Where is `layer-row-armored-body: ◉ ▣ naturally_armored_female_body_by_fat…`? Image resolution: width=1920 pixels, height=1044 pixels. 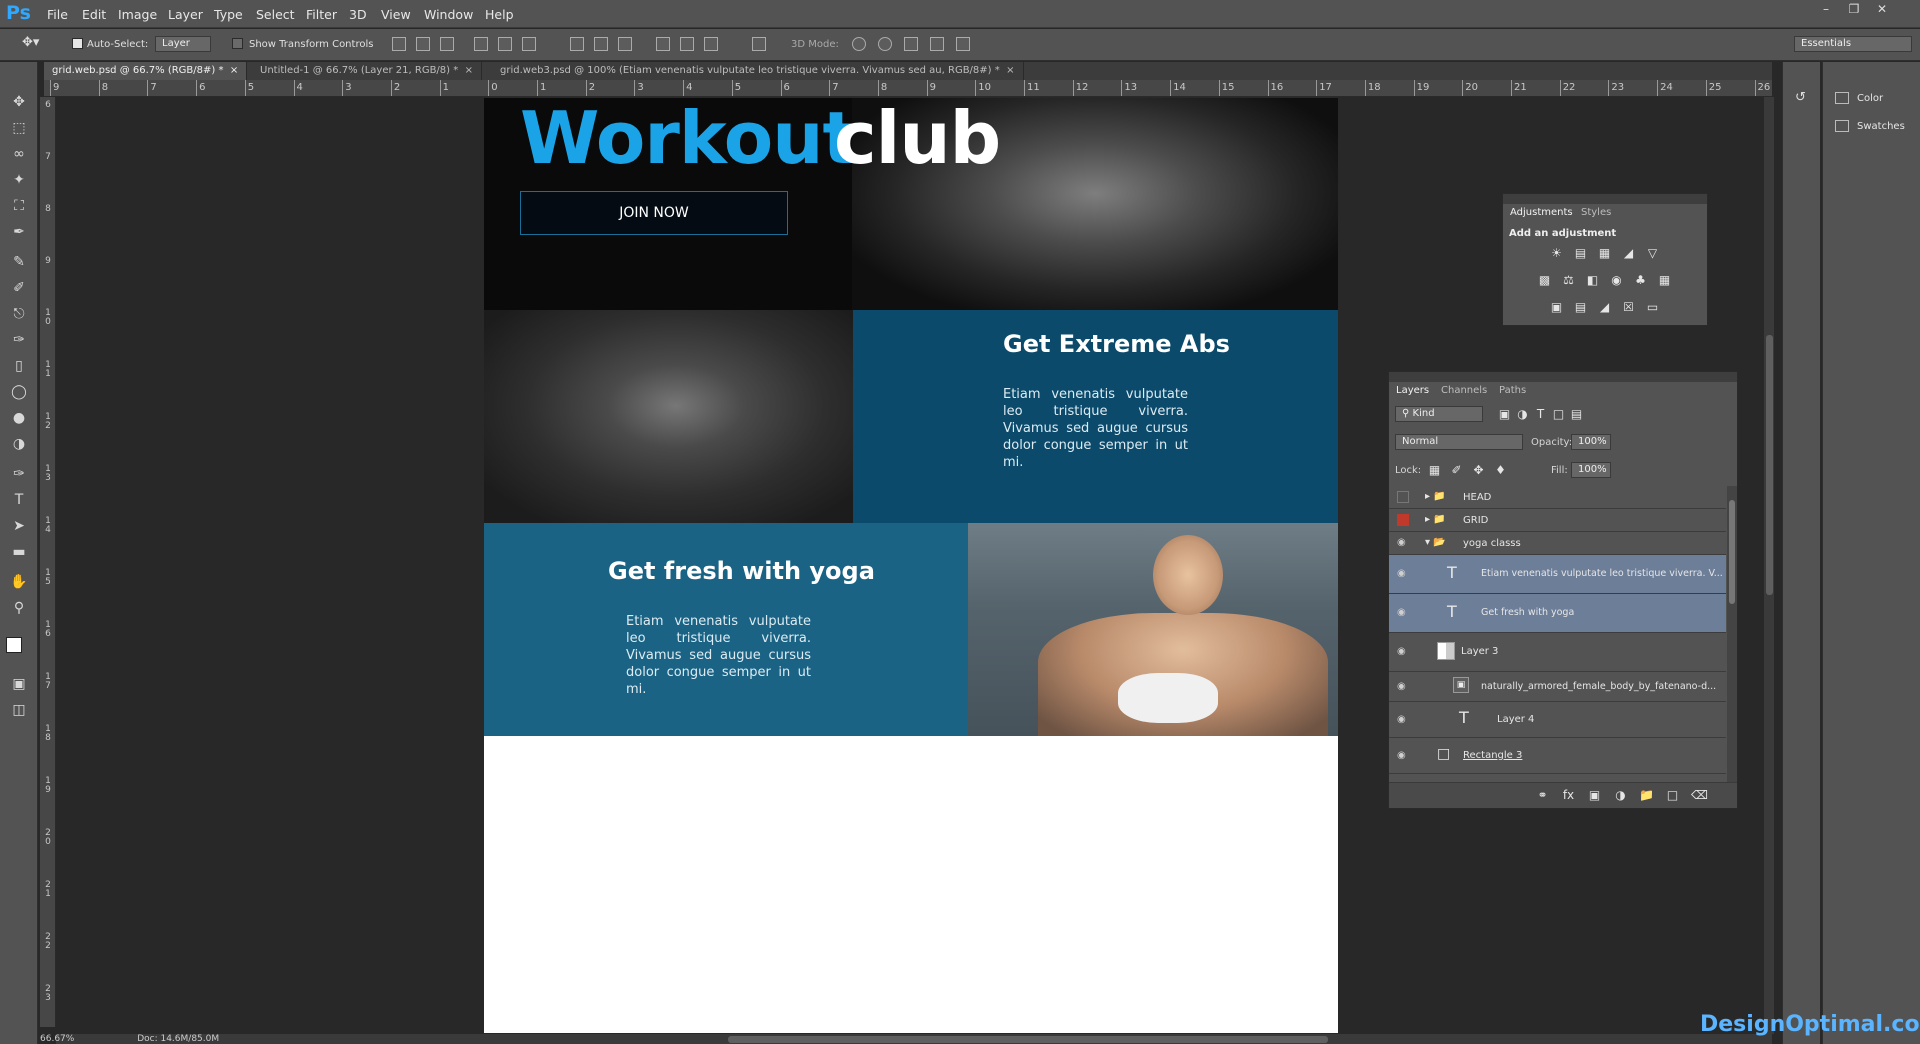
layer-row-armored-body: ◉ ▣ naturally_armored_female_body_by_fat… is located at coordinates (1557, 687).